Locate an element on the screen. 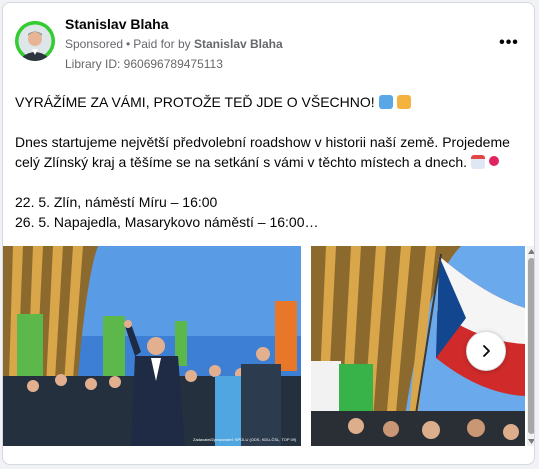  calendar-emoji-icon is located at coordinates (478, 162).